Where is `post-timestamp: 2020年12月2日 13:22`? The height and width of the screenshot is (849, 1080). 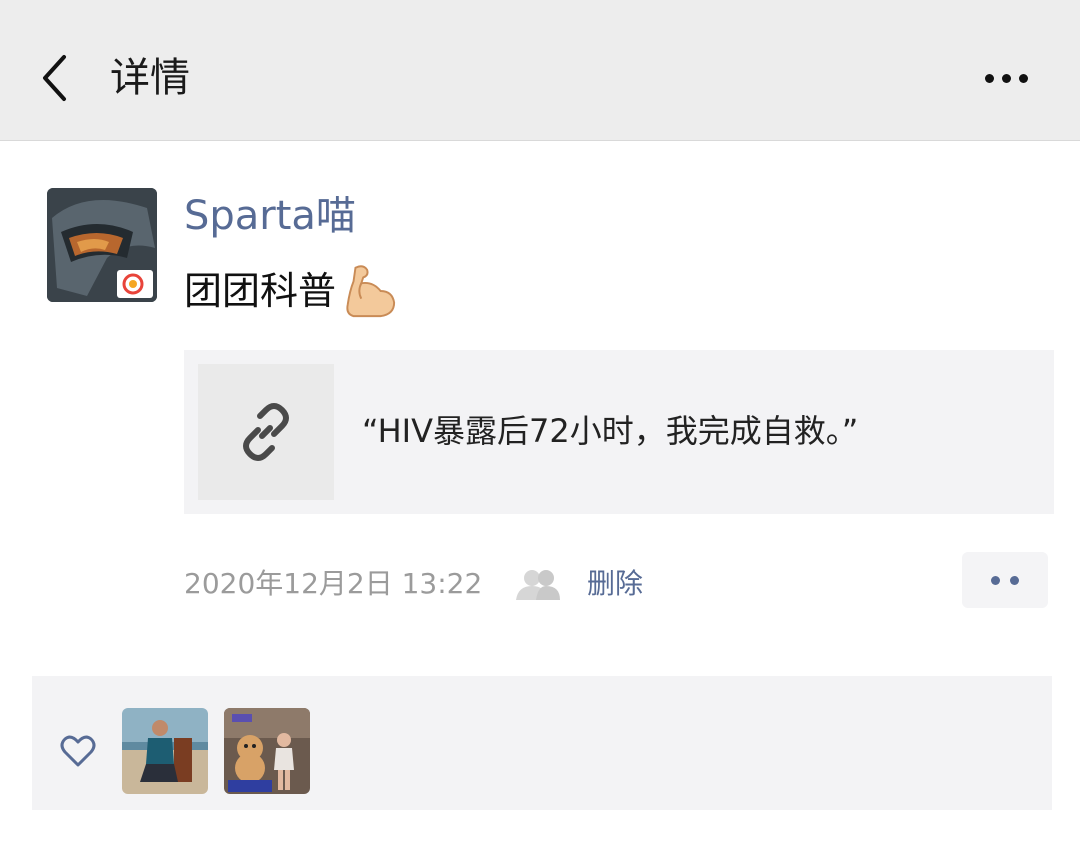 post-timestamp: 2020年12月2日 13:22 is located at coordinates (333, 583).